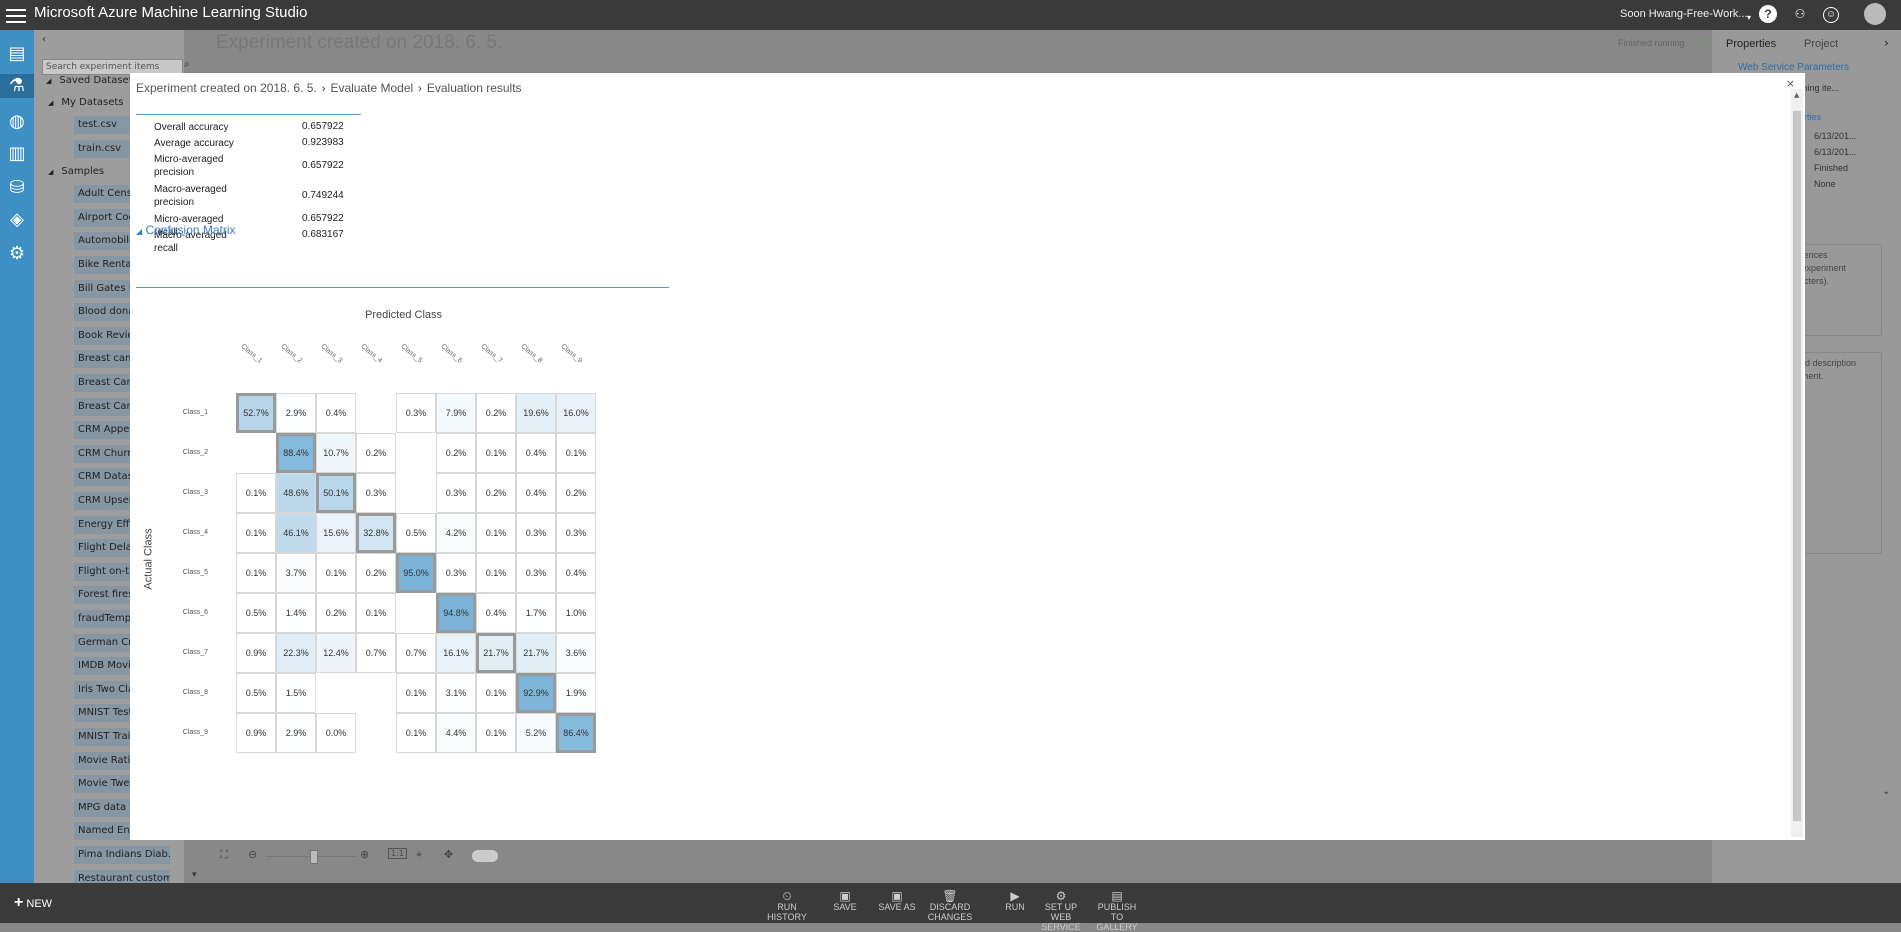 The image size is (1901, 932). What do you see at coordinates (1751, 44) in the screenshot?
I see `tab-properties: Properties` at bounding box center [1751, 44].